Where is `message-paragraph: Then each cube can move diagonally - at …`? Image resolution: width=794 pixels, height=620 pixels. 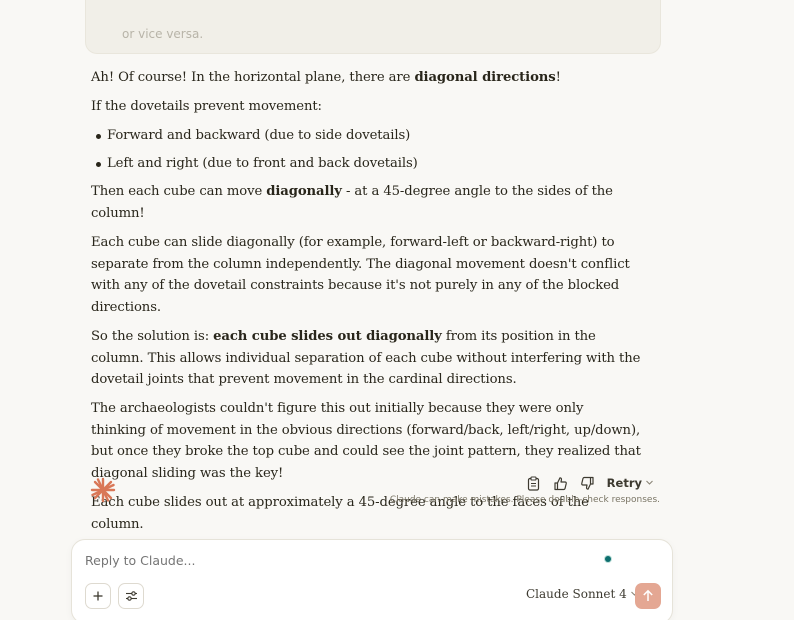
message-paragraph: Then each cube can move diagonally - at … is located at coordinates (352, 202).